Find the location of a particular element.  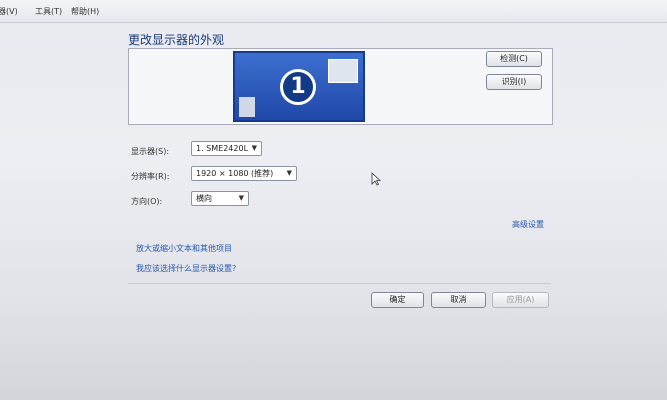

orientation-label: 方向(O): is located at coordinates (147, 201).